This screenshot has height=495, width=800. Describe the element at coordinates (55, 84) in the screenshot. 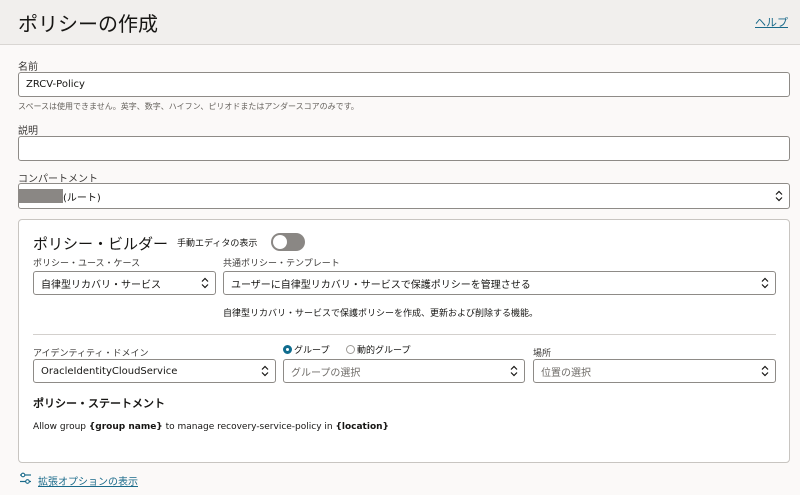

I see `name-input-value: ZRCV-Policy` at that location.